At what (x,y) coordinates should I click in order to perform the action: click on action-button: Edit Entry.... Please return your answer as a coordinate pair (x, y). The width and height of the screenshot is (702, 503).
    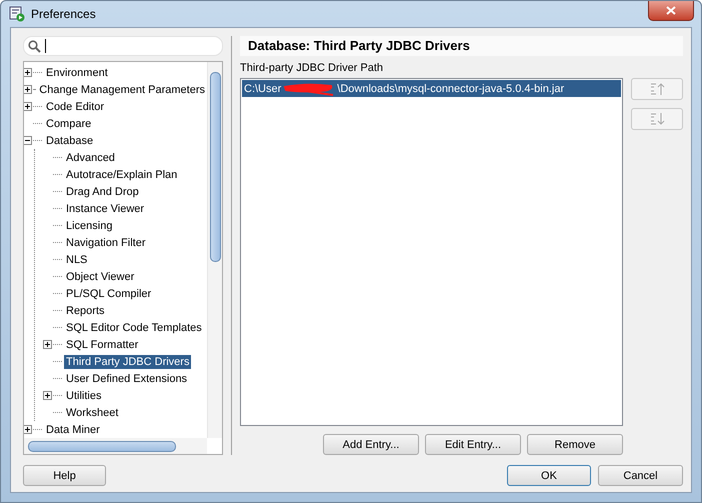
    Looking at the image, I should click on (473, 444).